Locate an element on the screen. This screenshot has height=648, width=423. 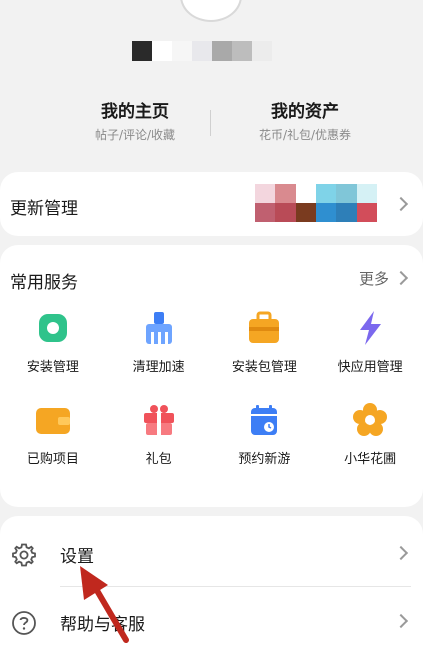
service-clean-boost: 清理加速 is located at coordinates (159, 344).